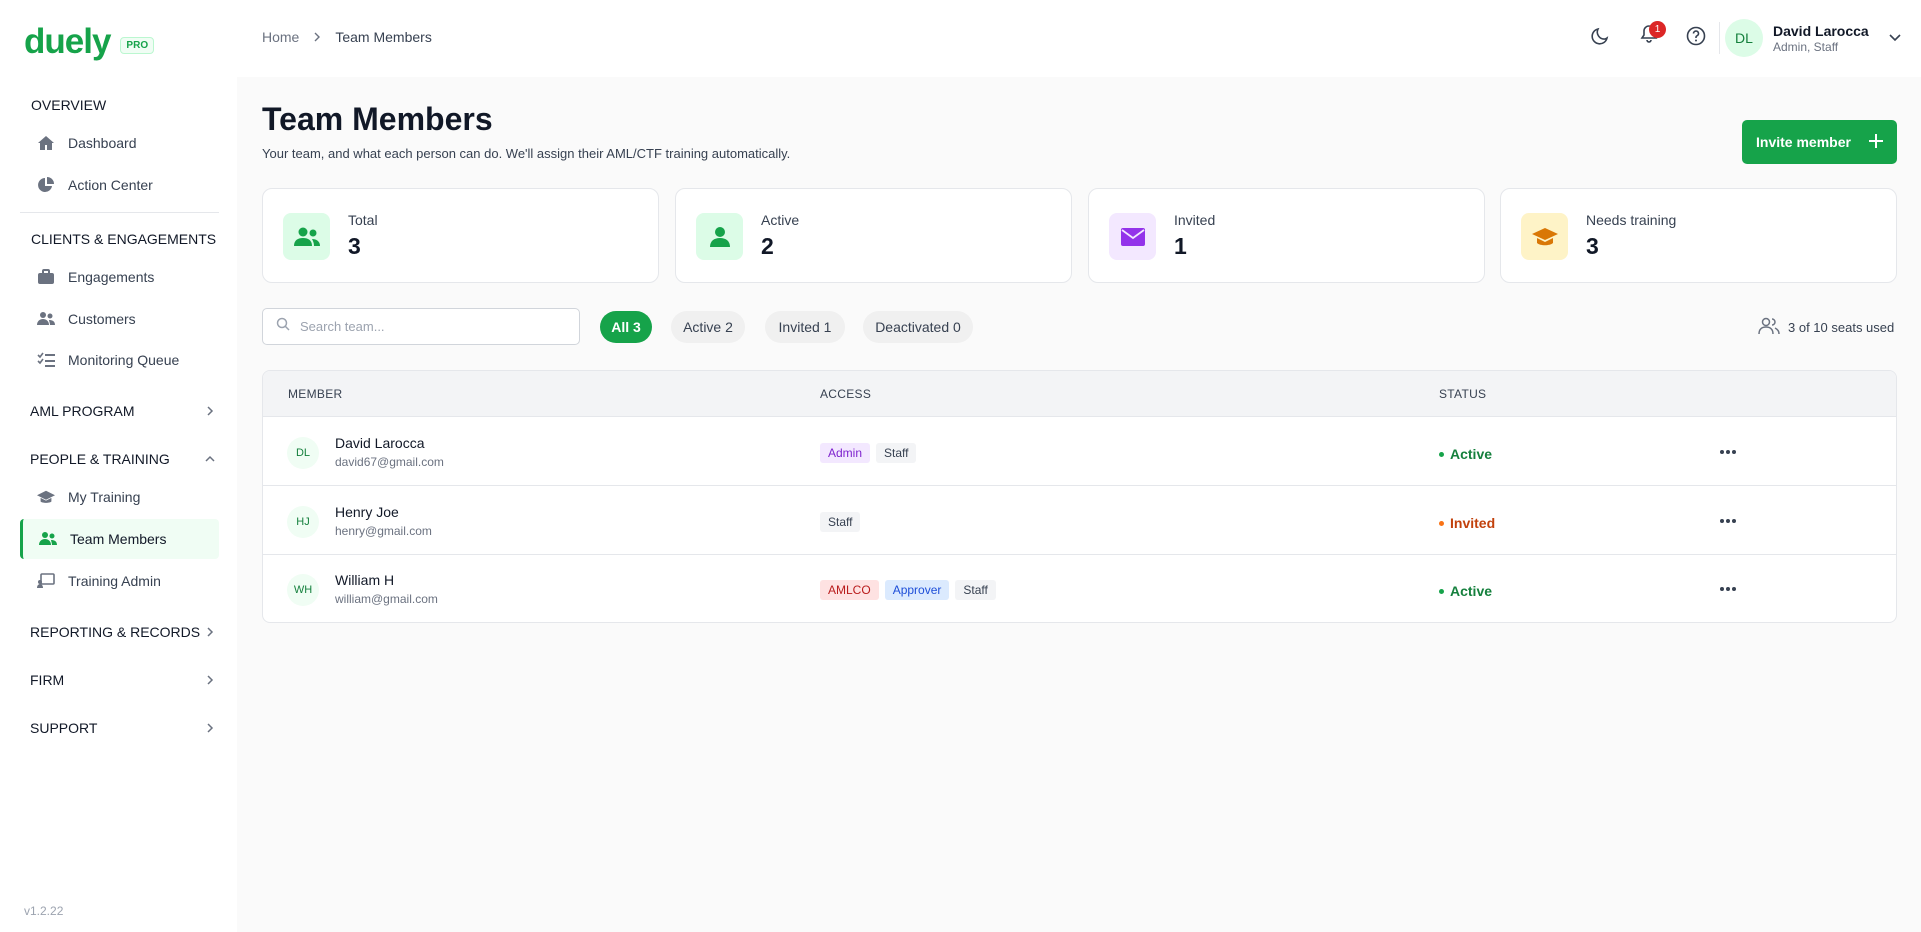 The width and height of the screenshot is (1921, 932). Describe the element at coordinates (460, 235) in the screenshot. I see `stat-card-total: Total 3` at that location.